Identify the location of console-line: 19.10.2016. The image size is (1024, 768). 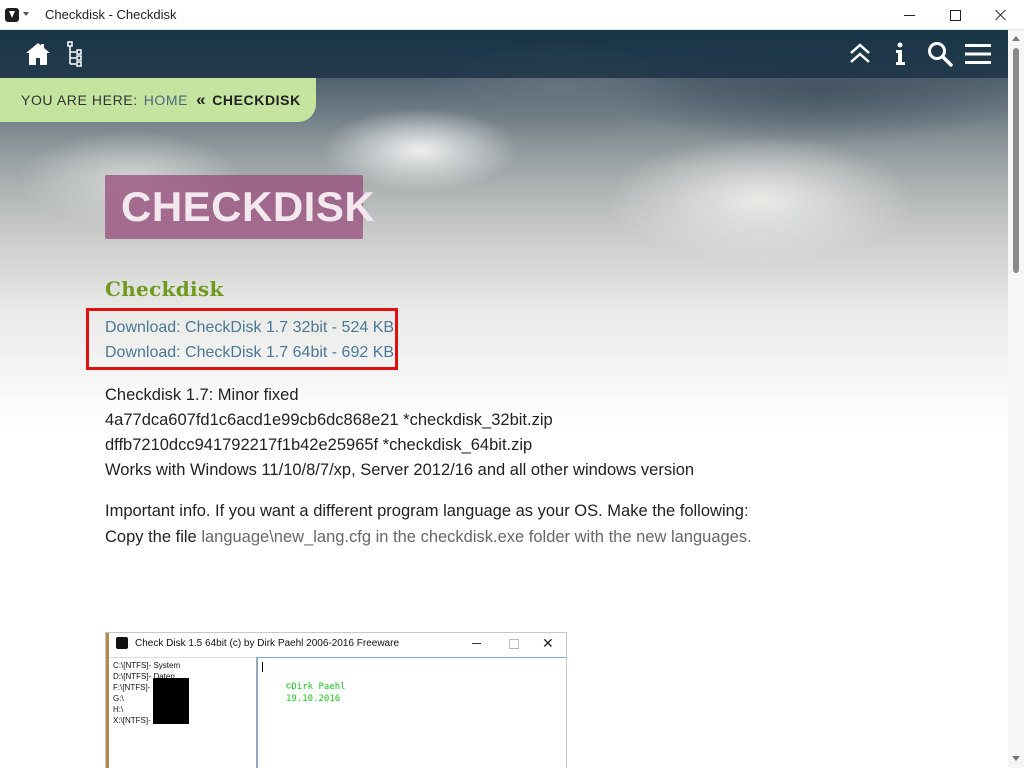
(313, 699).